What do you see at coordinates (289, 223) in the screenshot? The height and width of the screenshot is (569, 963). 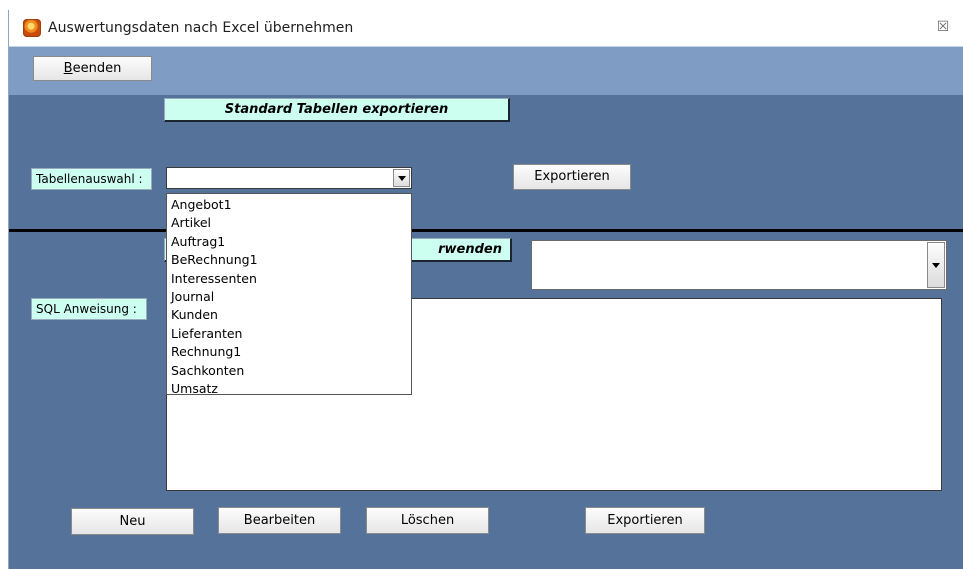 I see `dropdown-option: Artikel` at bounding box center [289, 223].